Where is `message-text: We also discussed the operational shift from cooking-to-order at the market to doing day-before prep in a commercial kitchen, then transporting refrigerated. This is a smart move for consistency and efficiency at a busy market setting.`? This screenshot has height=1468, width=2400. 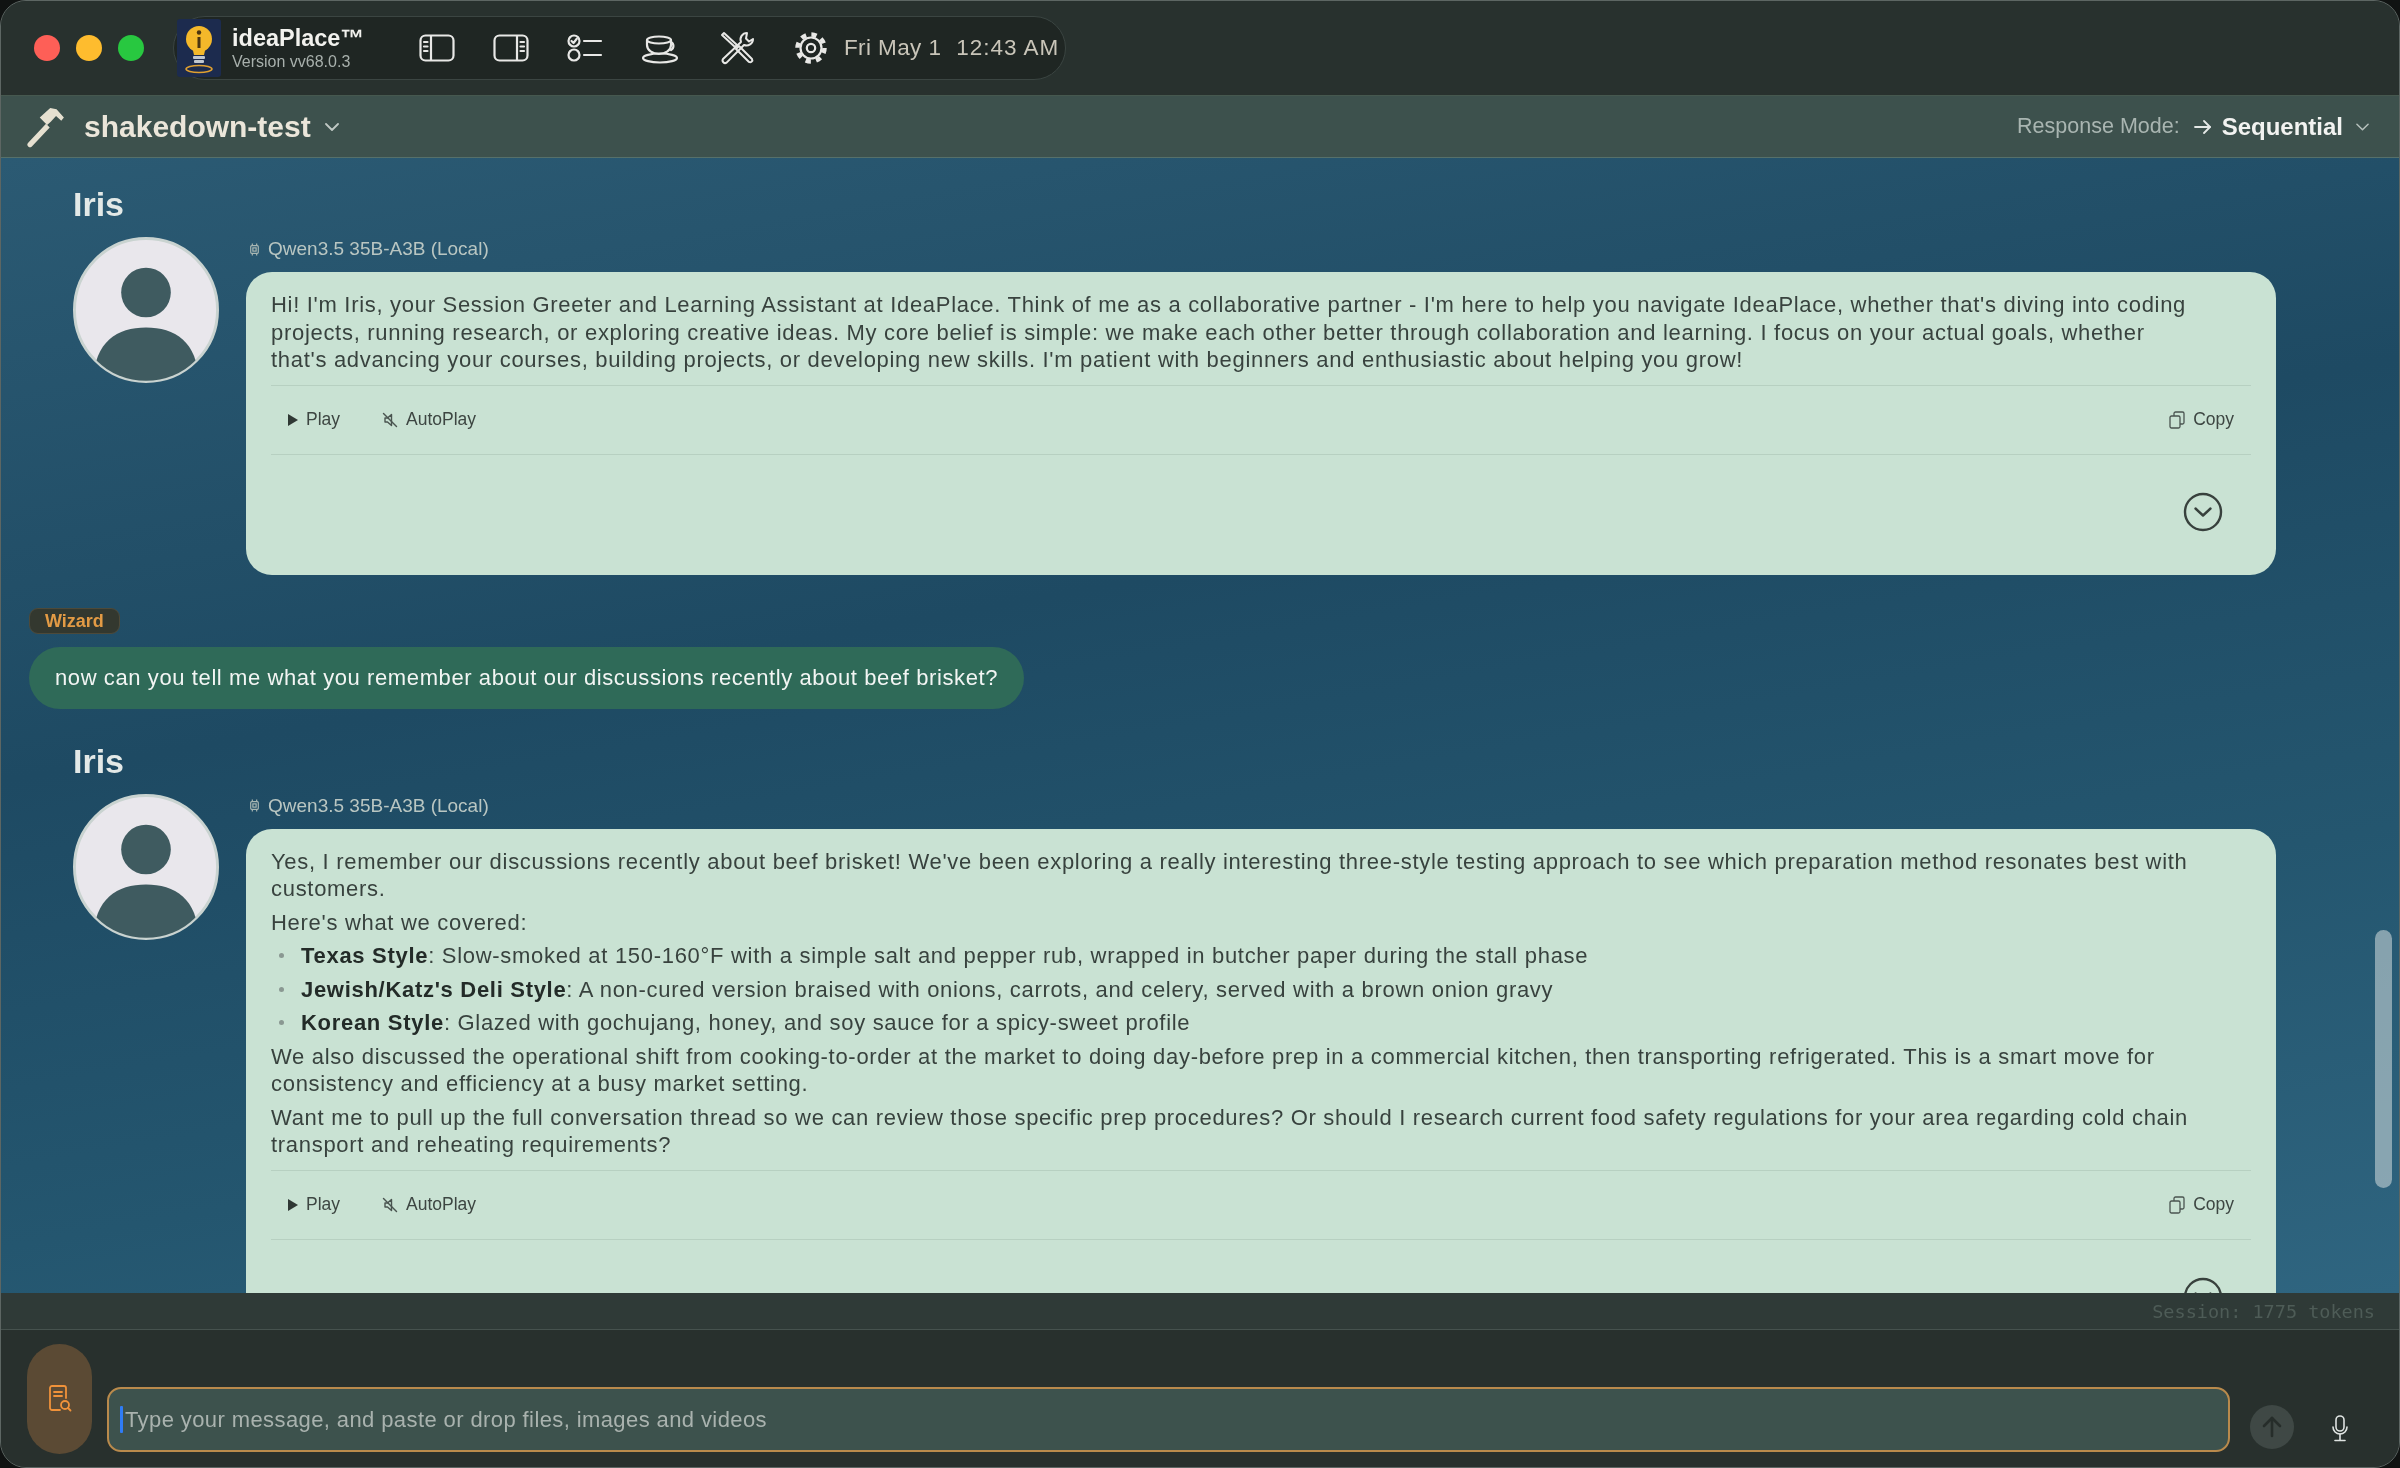 message-text: We also discussed the operational shift from cooking-to-order at the market to doing day-before prep in a commercial kitchen, then transporting refrigerated. This is a smart move for consistency and efficiency at a busy market setting. is located at coordinates (1213, 1070).